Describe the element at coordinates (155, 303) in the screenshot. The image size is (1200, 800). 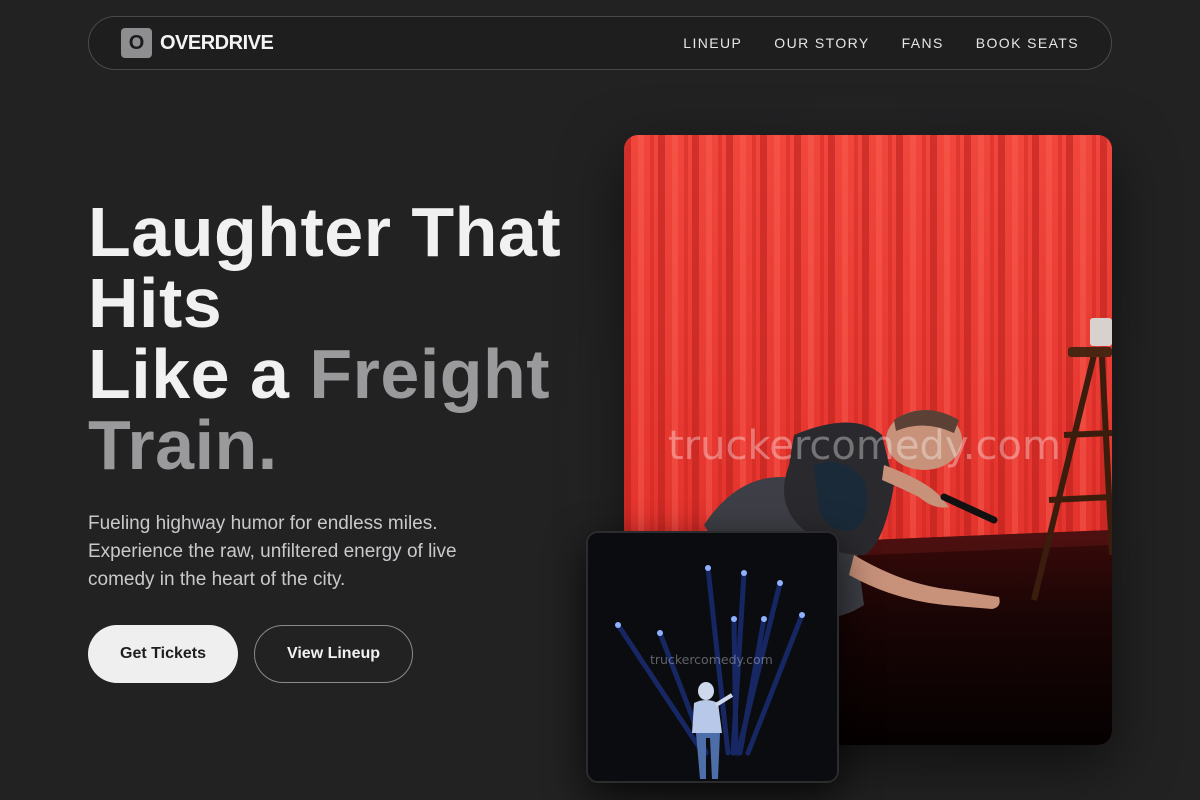
I see `hero-title-line-2: Hits` at that location.